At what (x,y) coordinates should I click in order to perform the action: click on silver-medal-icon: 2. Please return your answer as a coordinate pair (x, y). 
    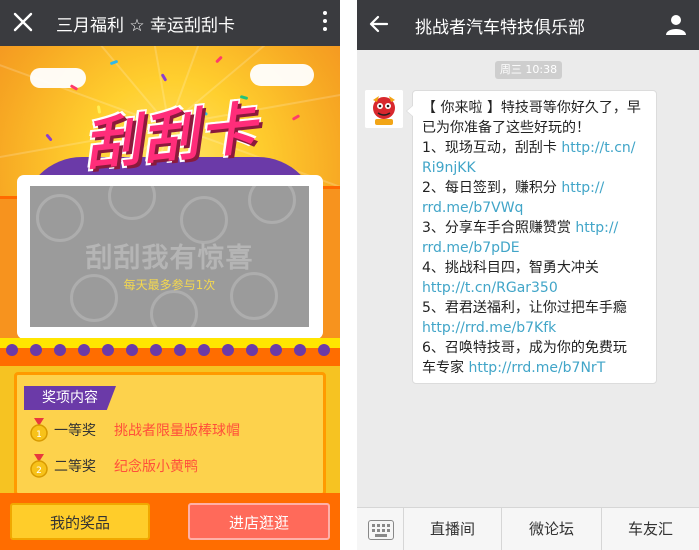
    Looking at the image, I should click on (39, 466).